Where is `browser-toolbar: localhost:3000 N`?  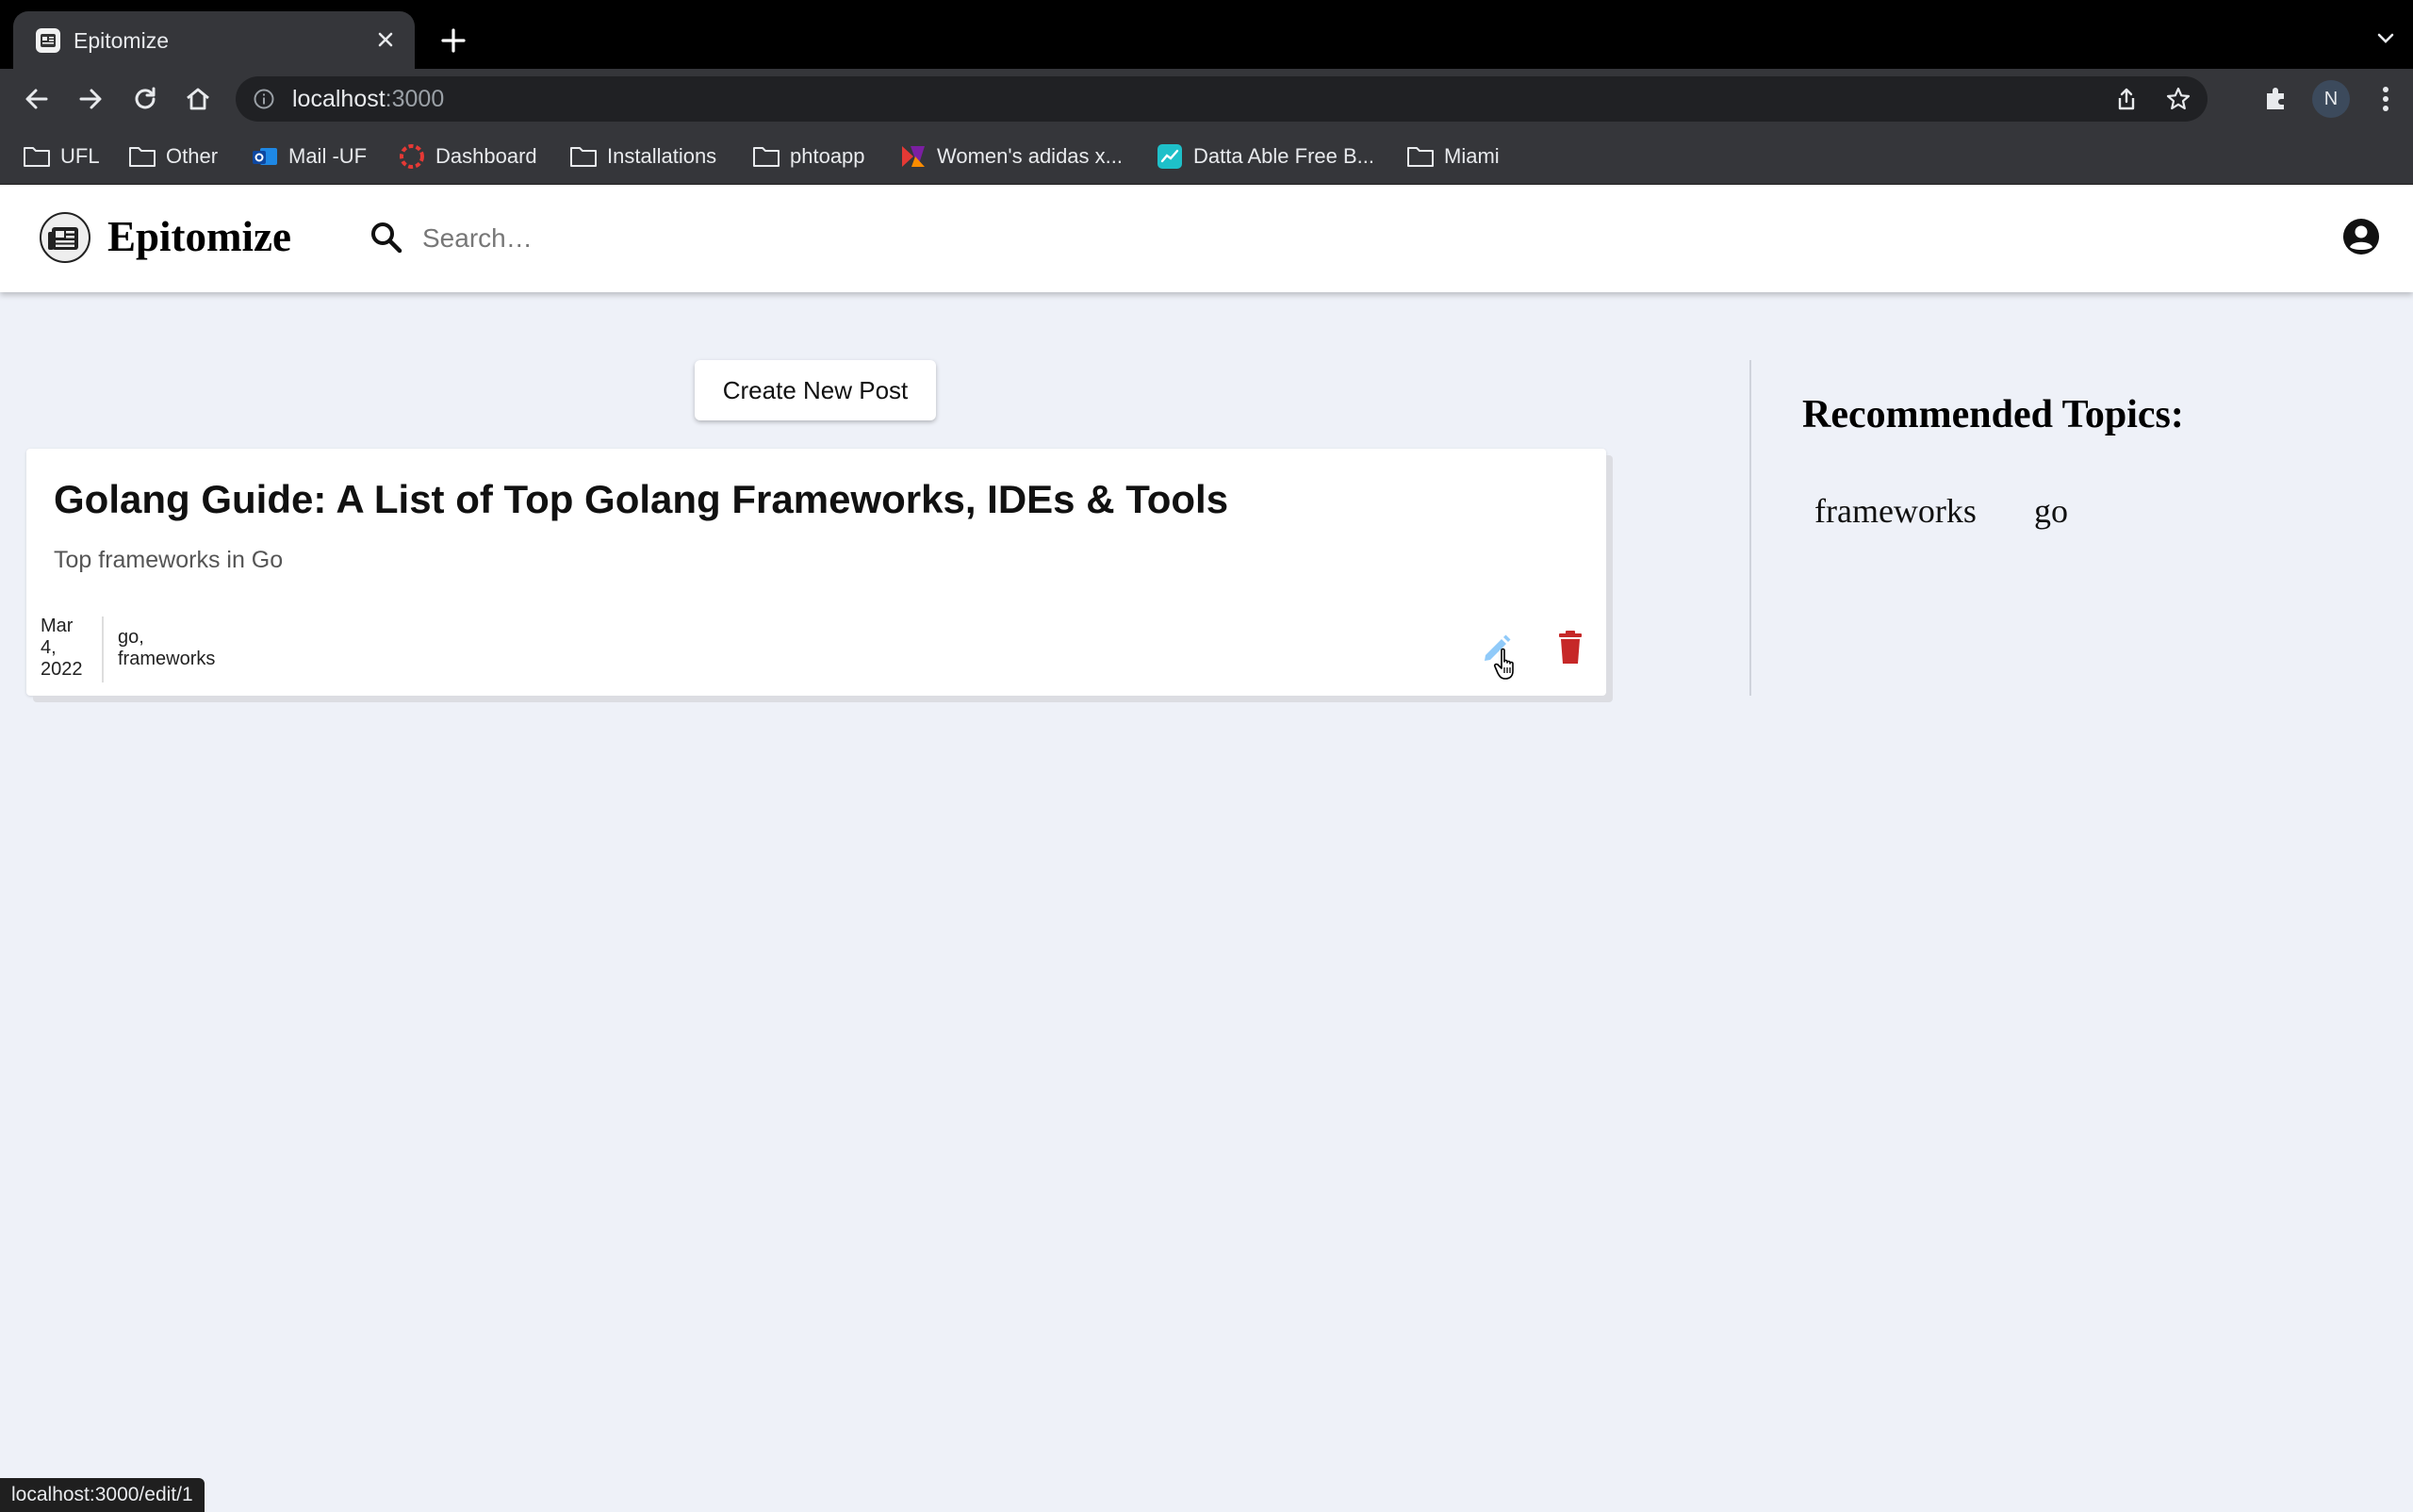
browser-toolbar: localhost:3000 N is located at coordinates (1206, 99).